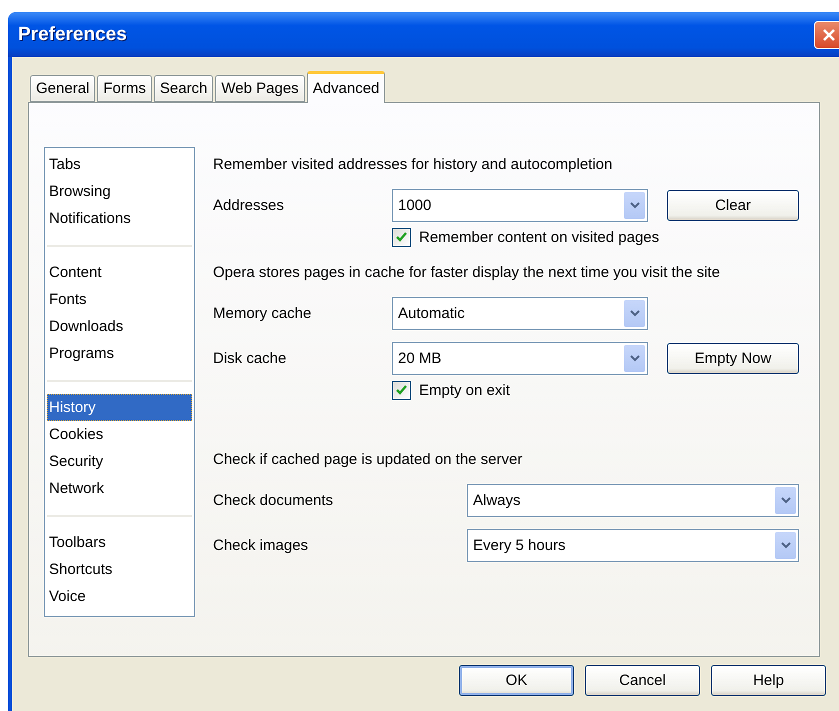 Image resolution: width=839 pixels, height=711 pixels. I want to click on checkbox-label: Empty on exit, so click(464, 390).